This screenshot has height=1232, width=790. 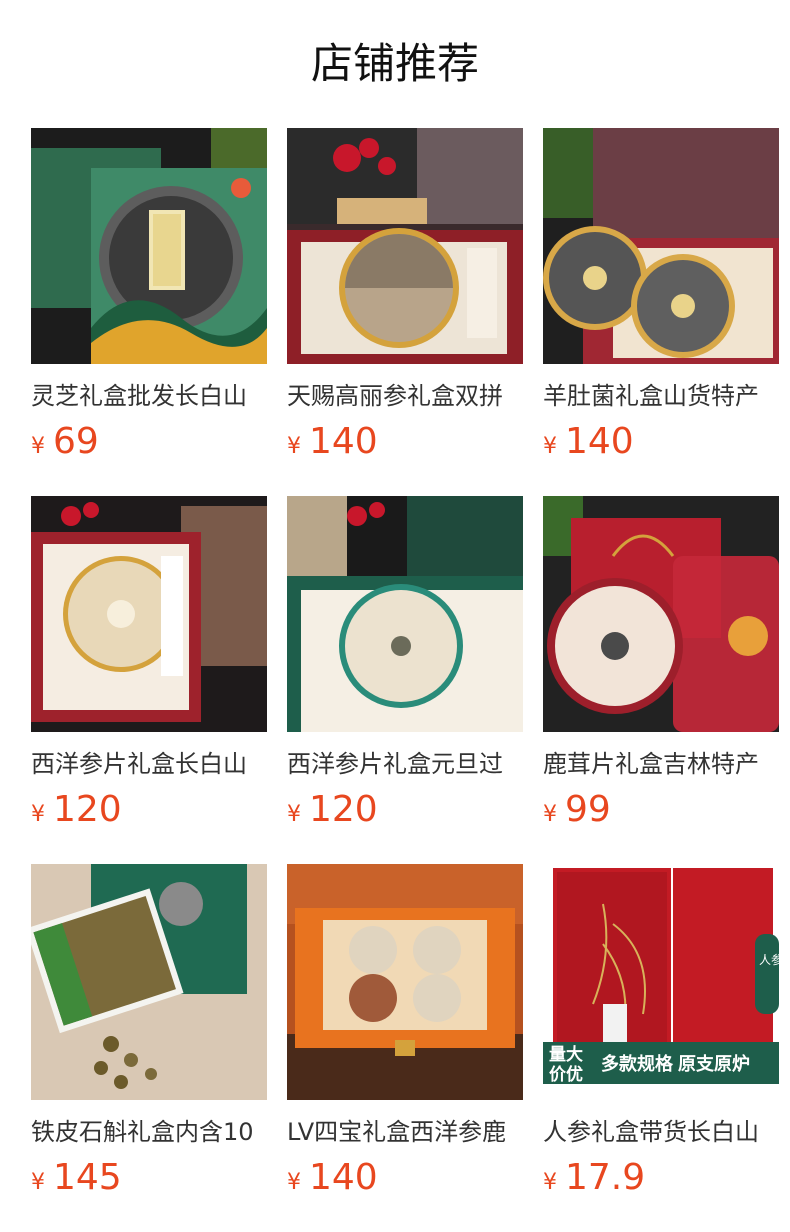 What do you see at coordinates (149, 1132) in the screenshot?
I see `product-name: 铁皮石斛礼盒内含10` at bounding box center [149, 1132].